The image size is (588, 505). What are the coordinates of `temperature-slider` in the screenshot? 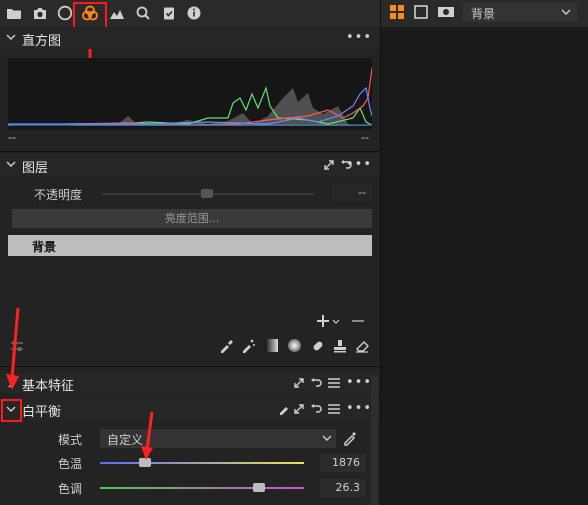 It's located at (202, 463).